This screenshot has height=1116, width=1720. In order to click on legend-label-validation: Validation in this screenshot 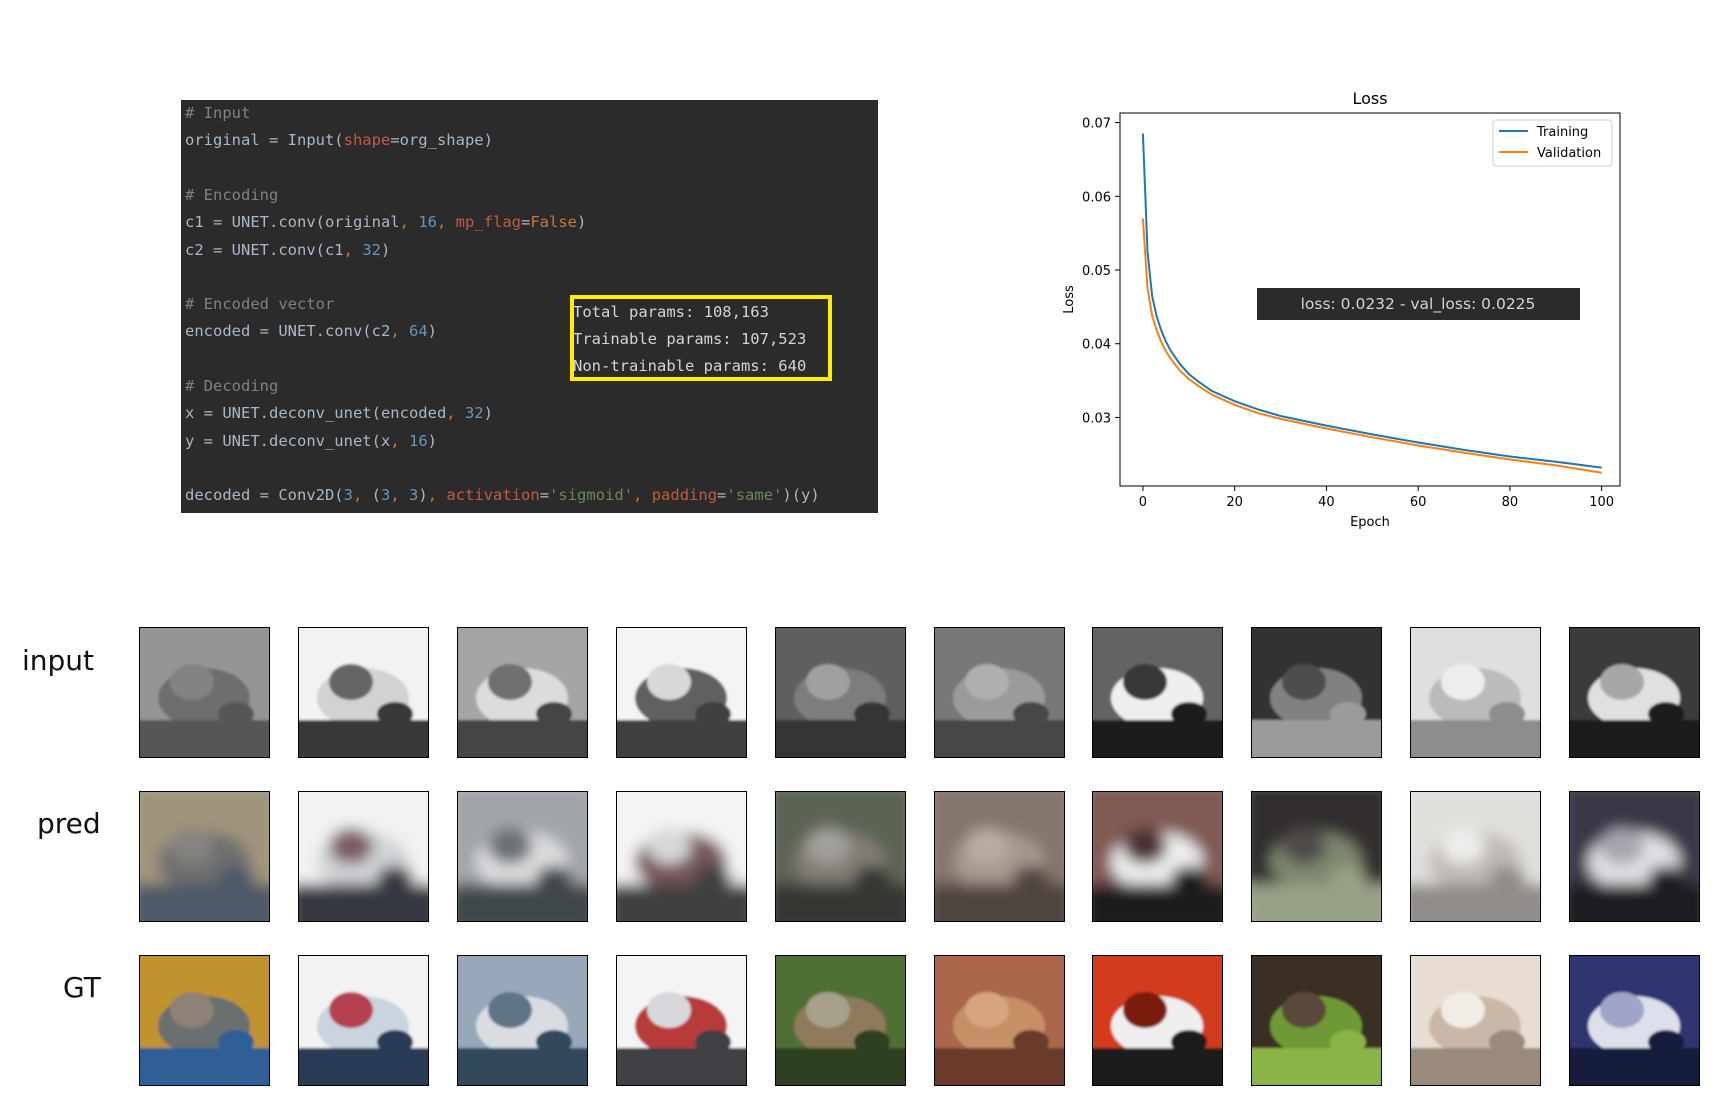, I will do `click(1569, 153)`.